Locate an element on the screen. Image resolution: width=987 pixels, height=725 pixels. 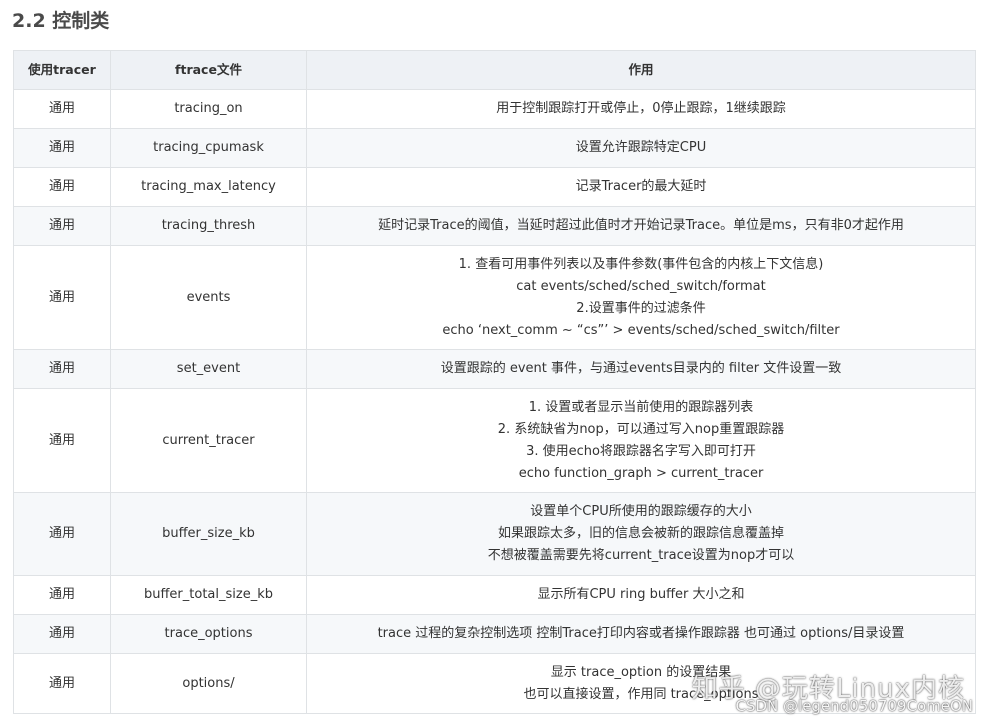
table-header-row: 使用tracer ftrace文件 作用 is located at coordinates (494, 70).